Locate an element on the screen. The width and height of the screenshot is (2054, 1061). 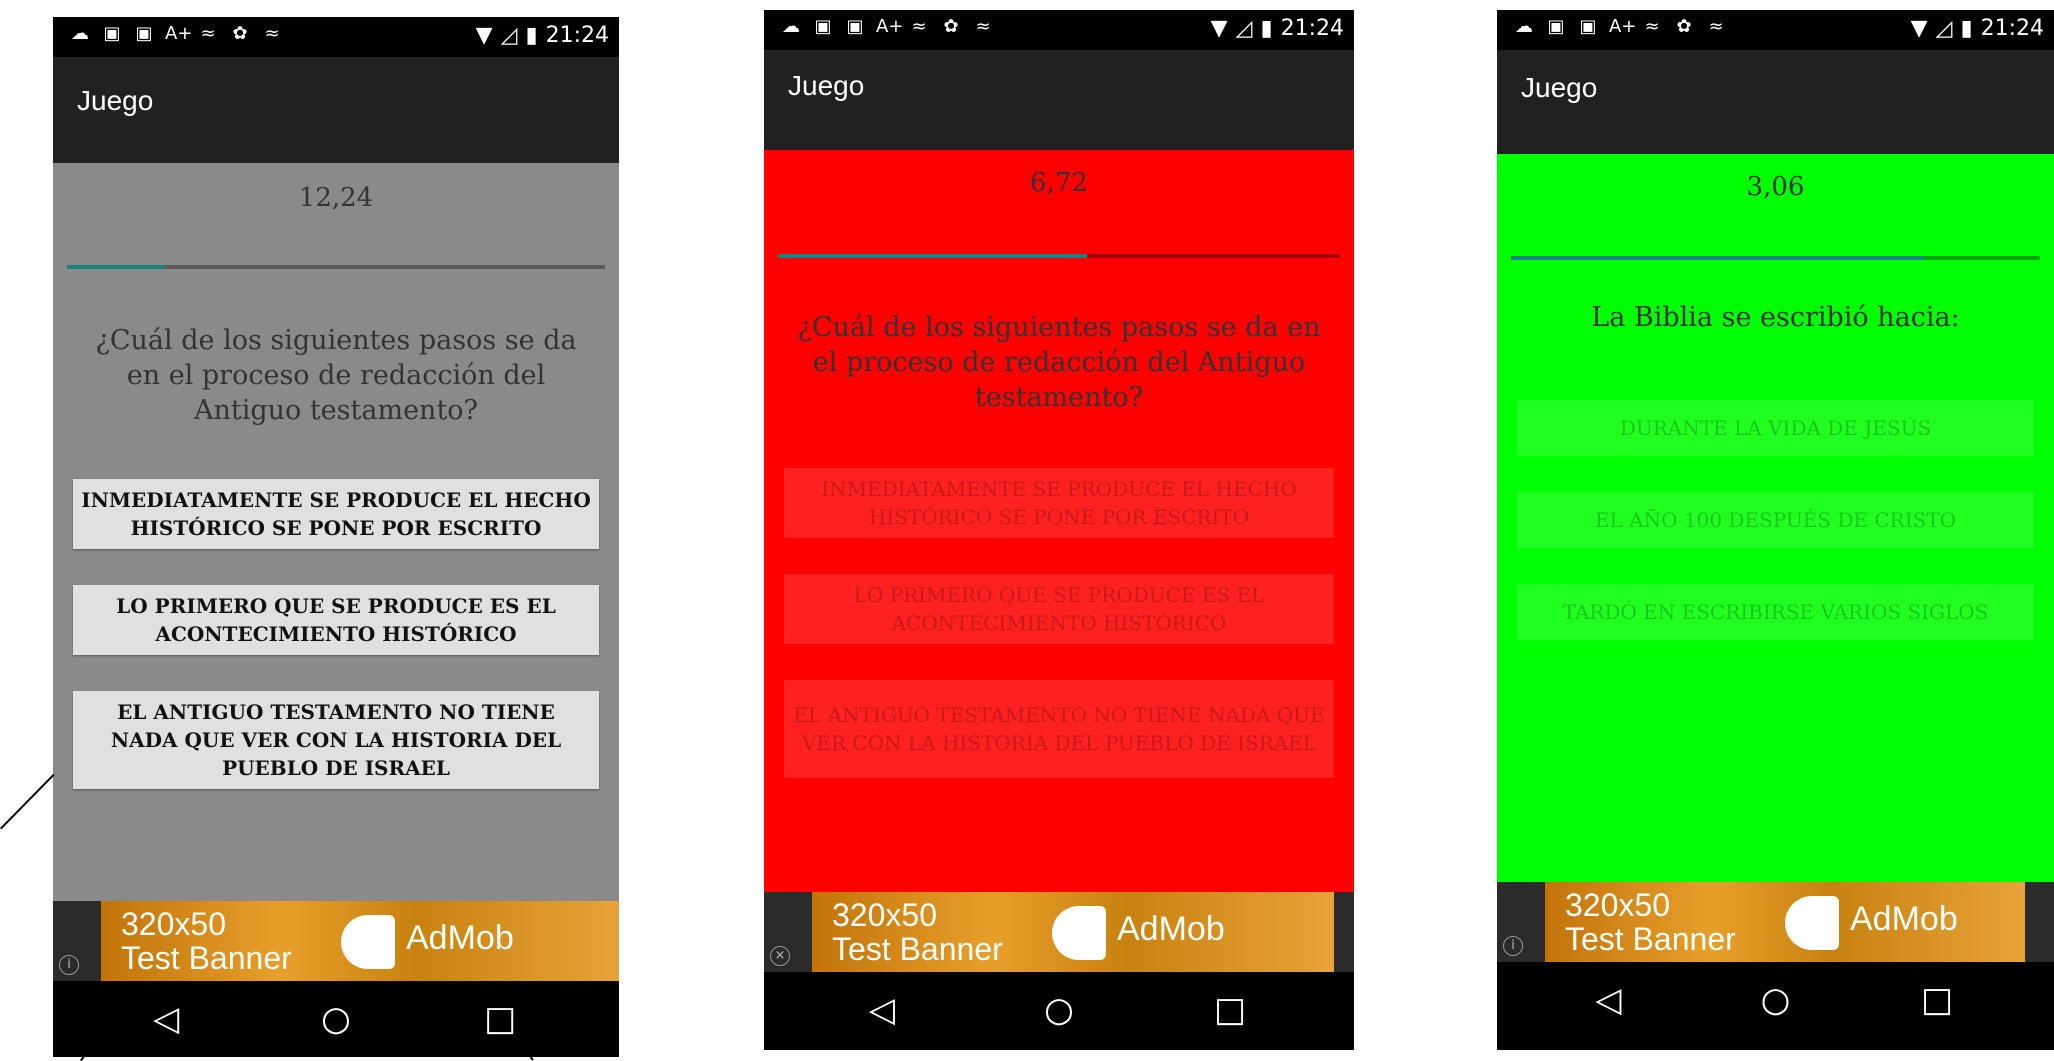
answer-button-2: EL AÑO 100 DESPUÉS DE CRISTO is located at coordinates (1775, 520).